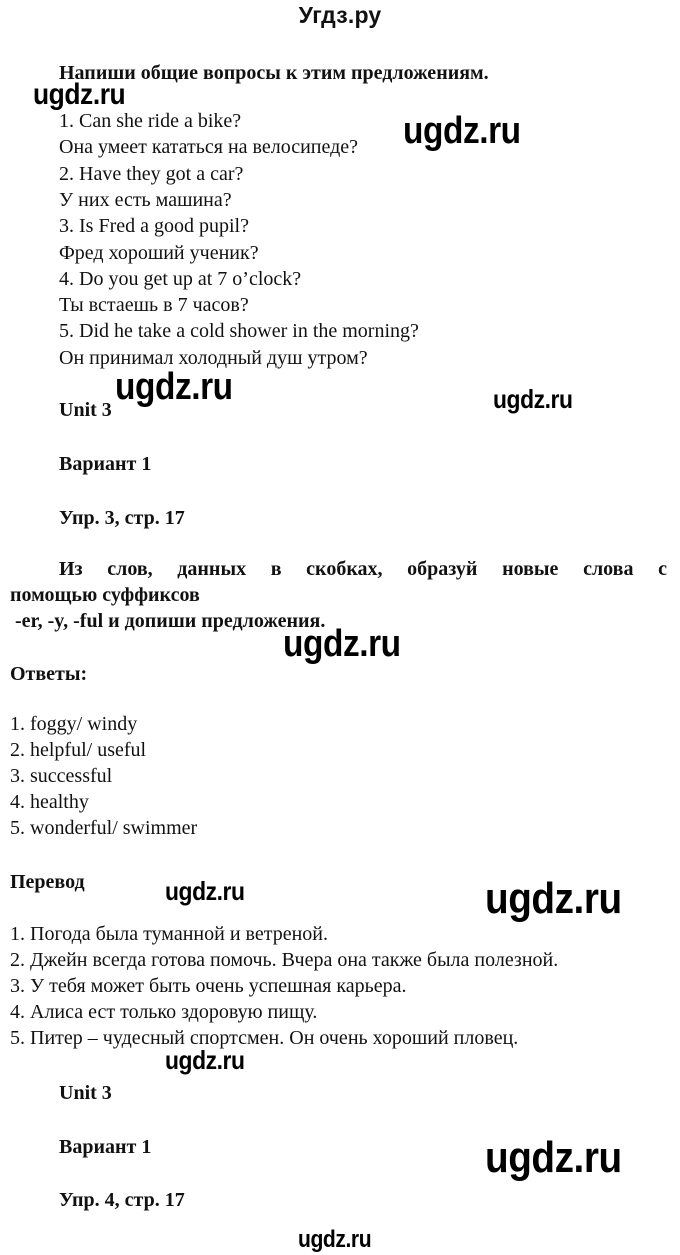 The width and height of the screenshot is (680, 1255). What do you see at coordinates (122, 518) in the screenshot?
I see `exercise-heading: Упр. 3, стр. 17` at bounding box center [122, 518].